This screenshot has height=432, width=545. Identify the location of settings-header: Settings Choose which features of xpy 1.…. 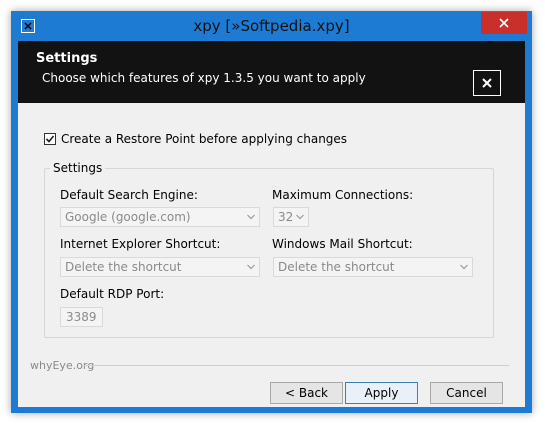
(271, 72).